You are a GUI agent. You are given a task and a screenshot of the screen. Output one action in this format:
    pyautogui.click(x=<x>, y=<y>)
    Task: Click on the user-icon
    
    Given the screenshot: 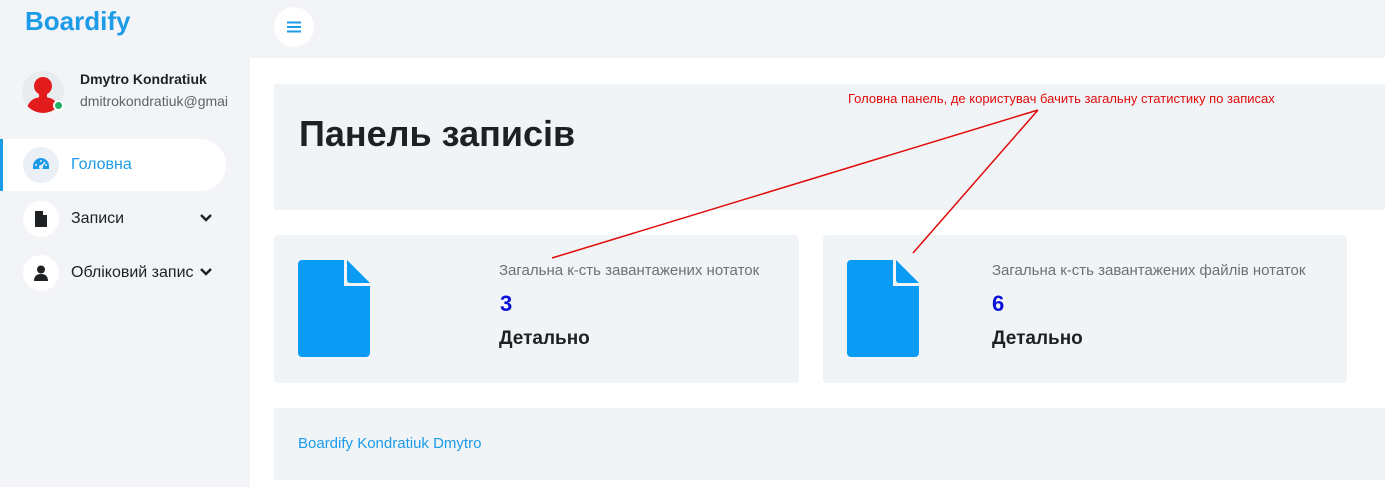 What is the action you would take?
    pyautogui.click(x=41, y=273)
    